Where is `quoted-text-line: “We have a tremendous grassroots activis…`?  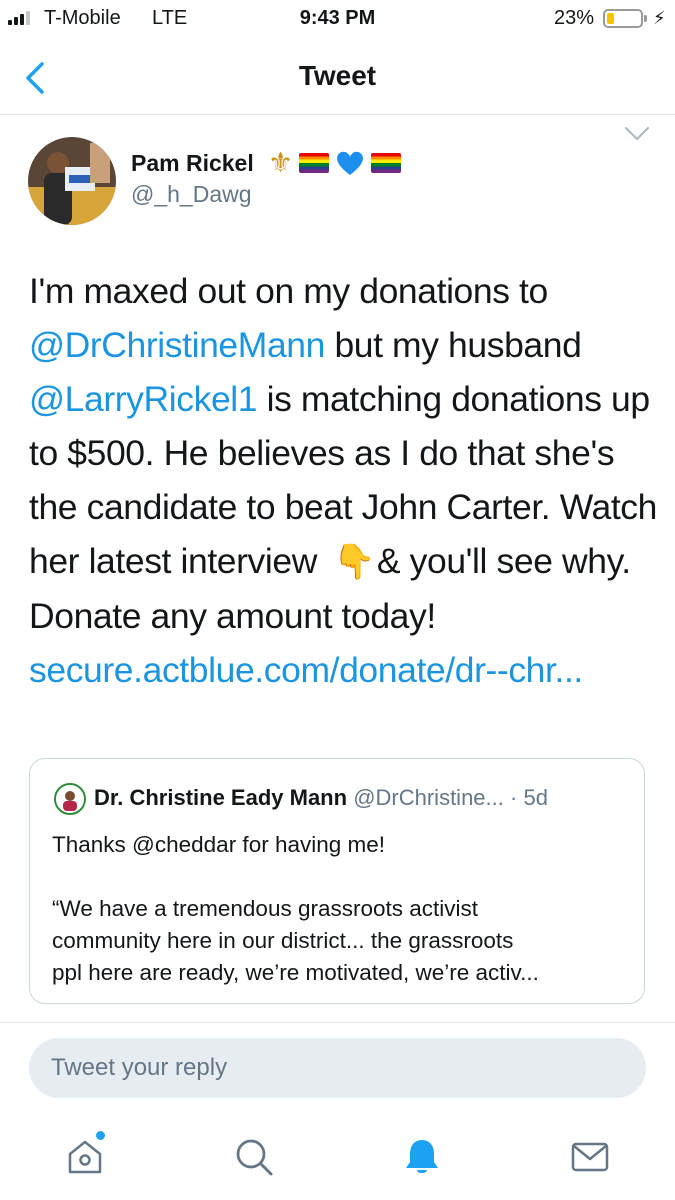
quoted-text-line: “We have a tremendous grassroots activis… is located at coordinates (265, 908).